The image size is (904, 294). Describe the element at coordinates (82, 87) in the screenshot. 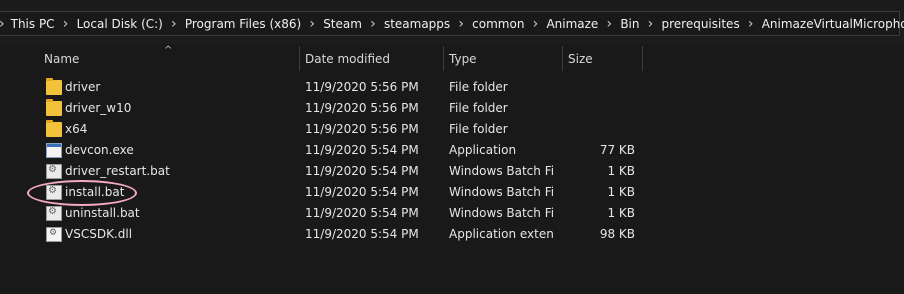

I see `file-name: driver` at that location.